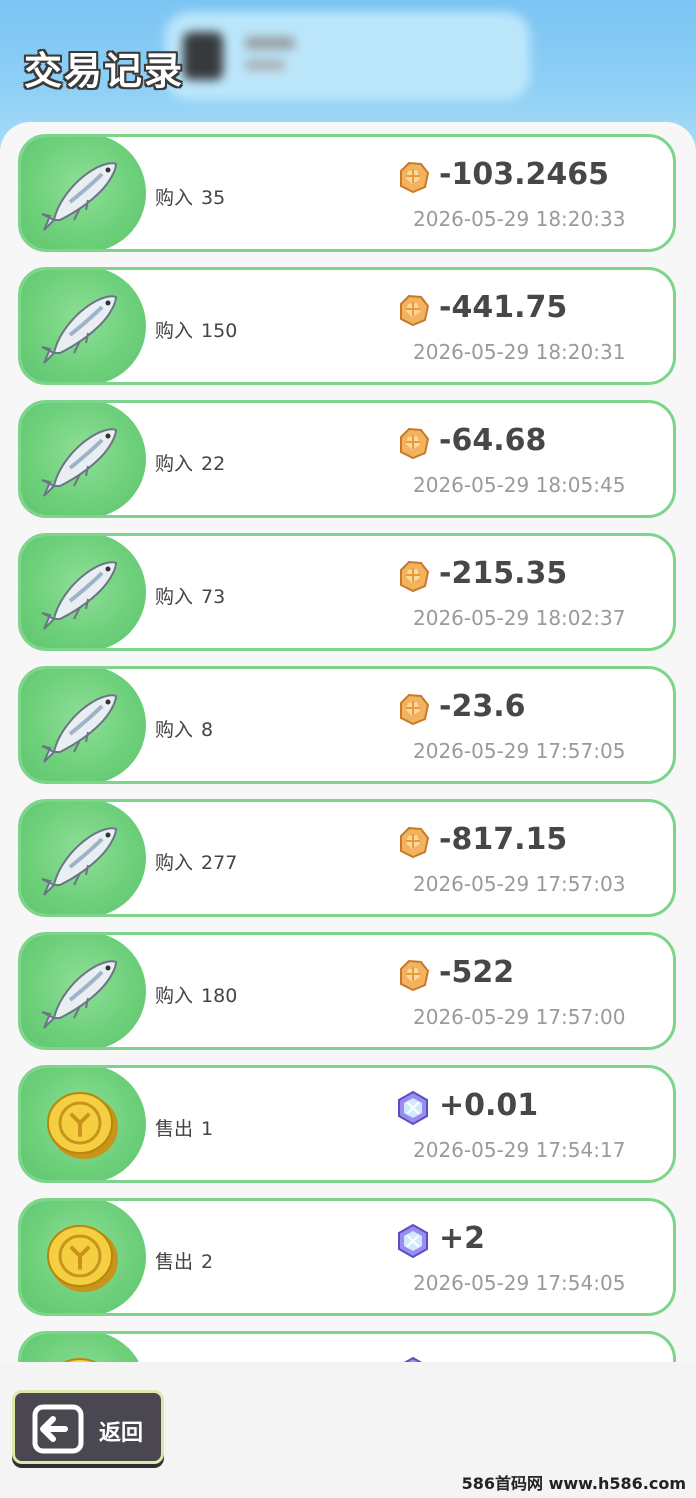  I want to click on transaction-row-2: 购入 150 -441.75 2026-05-29 18:20:31, so click(347, 326).